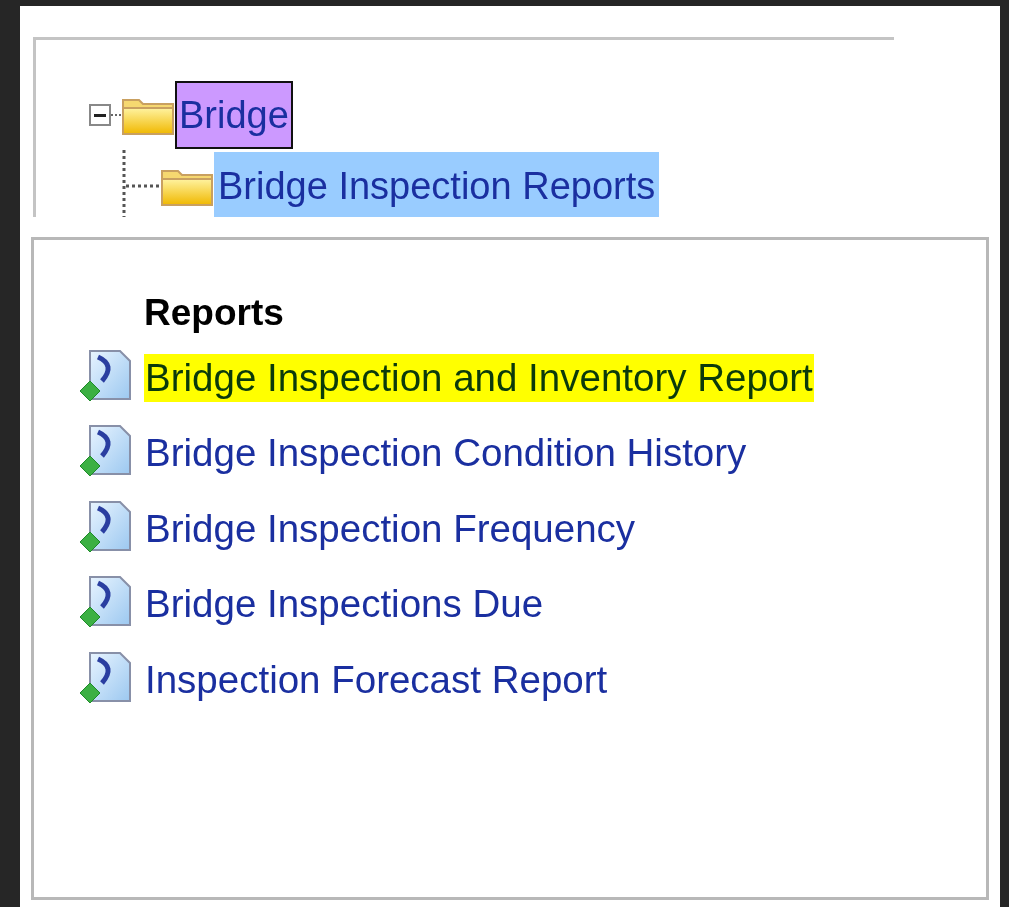 The width and height of the screenshot is (1009, 907). What do you see at coordinates (446, 453) in the screenshot?
I see `report-link: Bridge Inspection Condition History` at bounding box center [446, 453].